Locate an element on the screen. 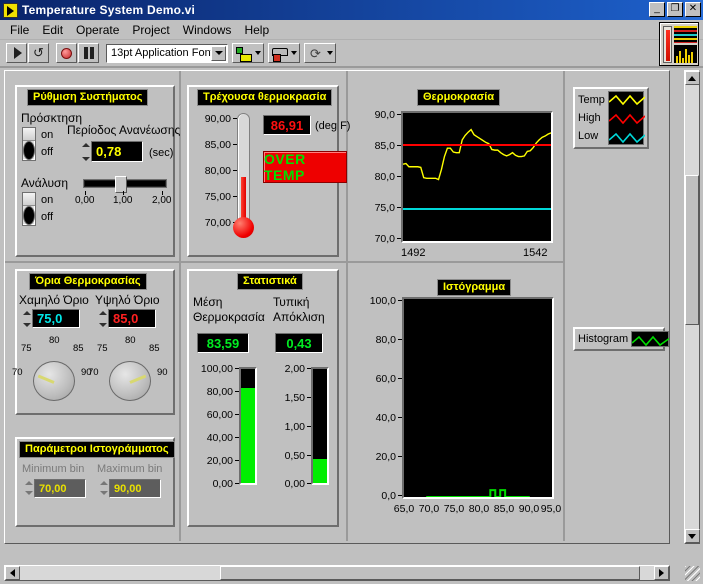 This screenshot has width=703, height=584. hist-xtick-95: 95,0 is located at coordinates (551, 509).